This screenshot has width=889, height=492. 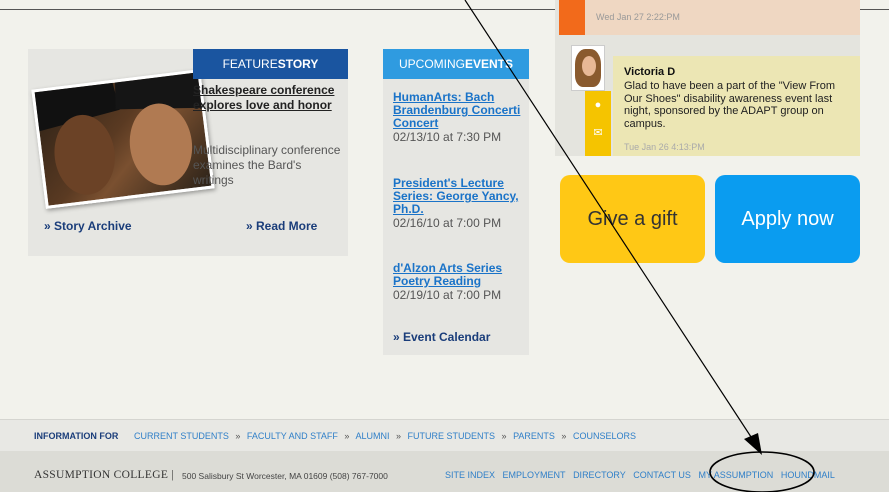 What do you see at coordinates (534, 436) in the screenshot?
I see `audience-link-parents: PARENTS` at bounding box center [534, 436].